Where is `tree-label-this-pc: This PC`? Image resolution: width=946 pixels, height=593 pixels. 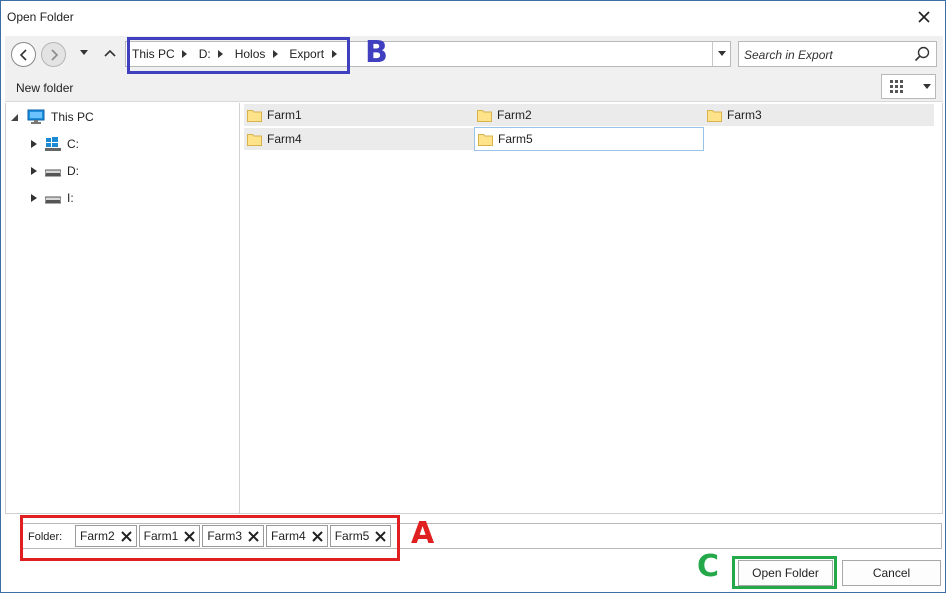
tree-label-this-pc: This PC is located at coordinates (72, 117).